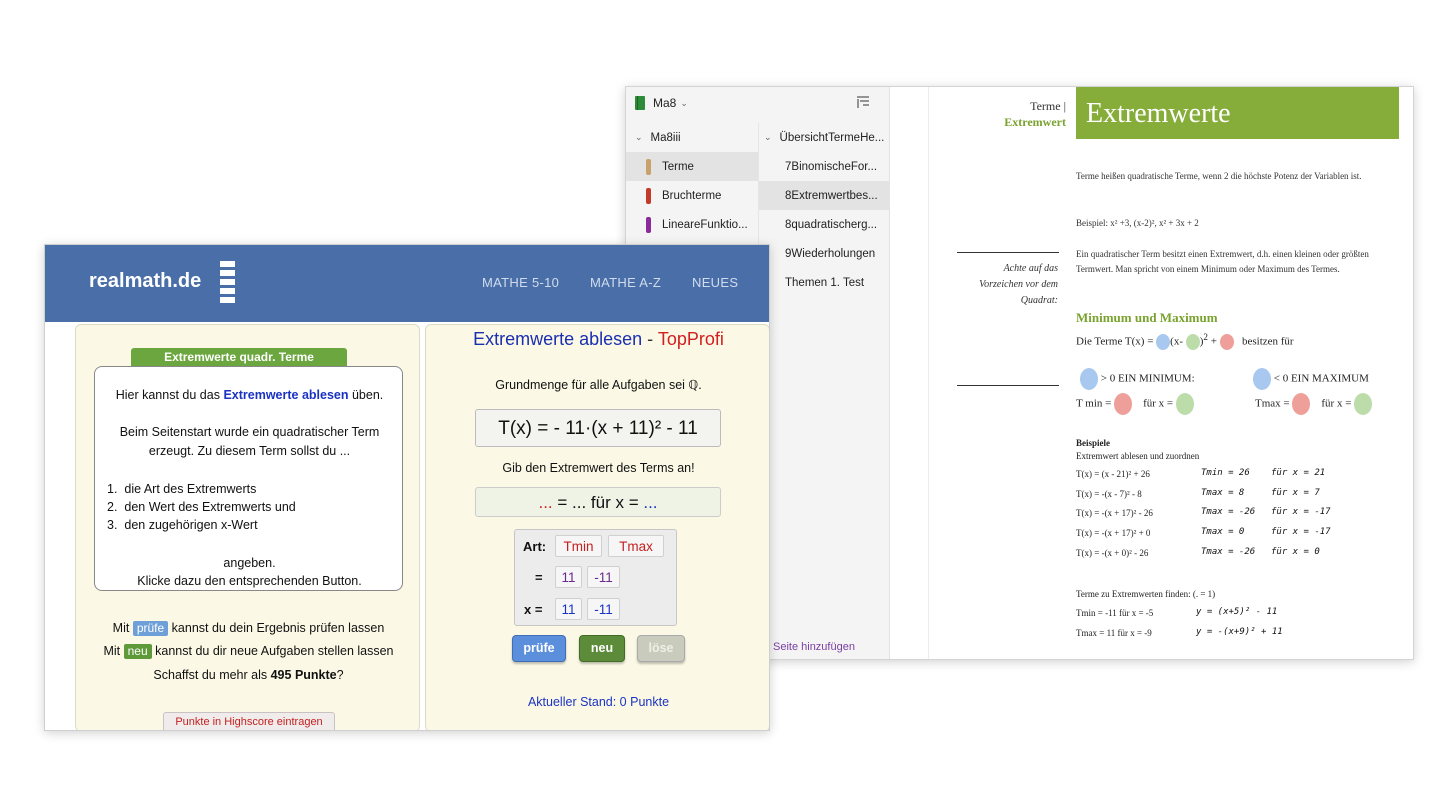  Describe the element at coordinates (928, 373) in the screenshot. I see `page-divider` at that location.